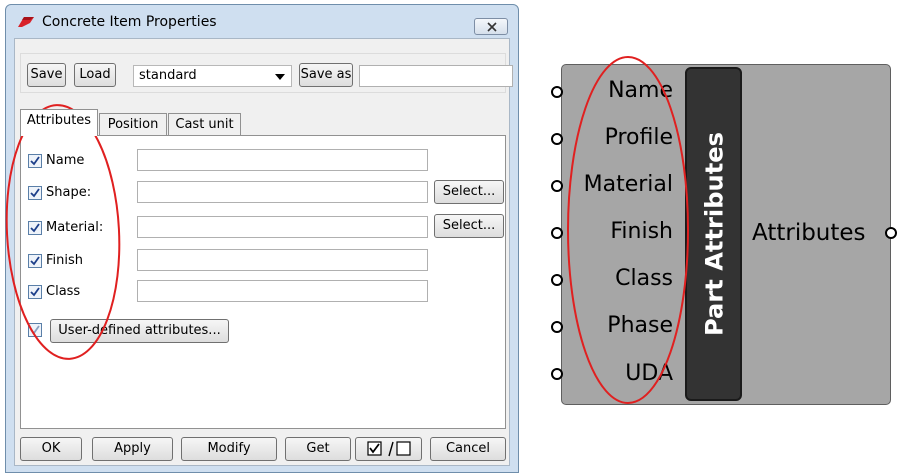 The image size is (905, 476). I want to click on annotation-ellipse-component, so click(628, 230).